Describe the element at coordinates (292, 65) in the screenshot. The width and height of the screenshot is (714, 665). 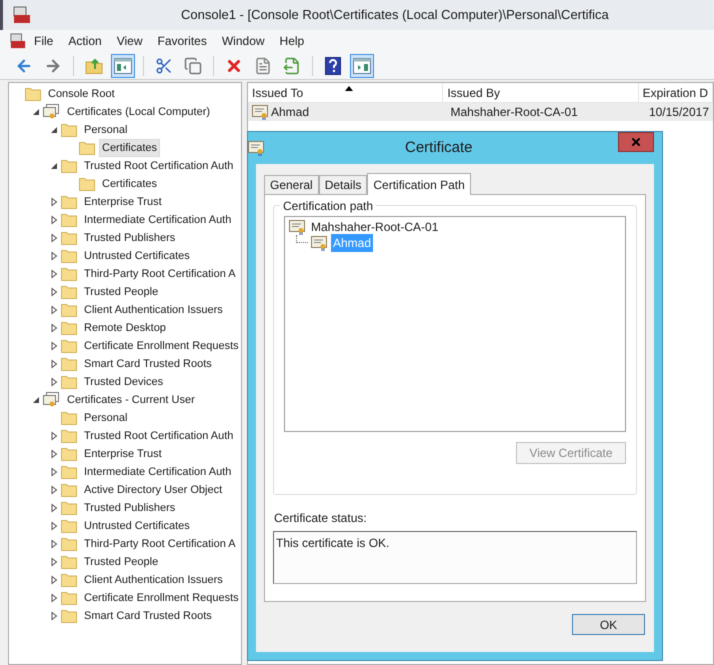
I see `export-list-icon` at that location.